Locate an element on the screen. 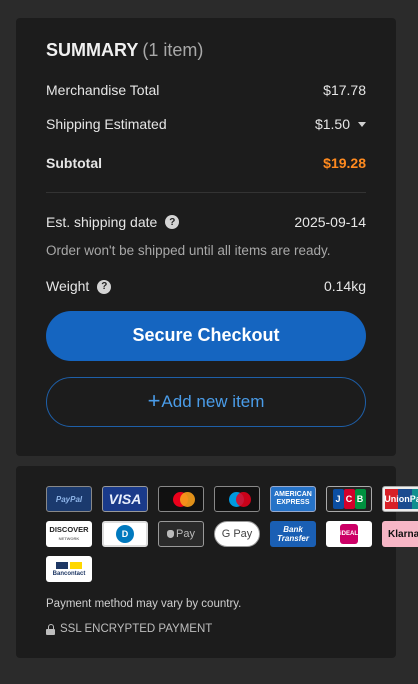 The height and width of the screenshot is (684, 418). visa-logo-icon: VISA is located at coordinates (125, 499).